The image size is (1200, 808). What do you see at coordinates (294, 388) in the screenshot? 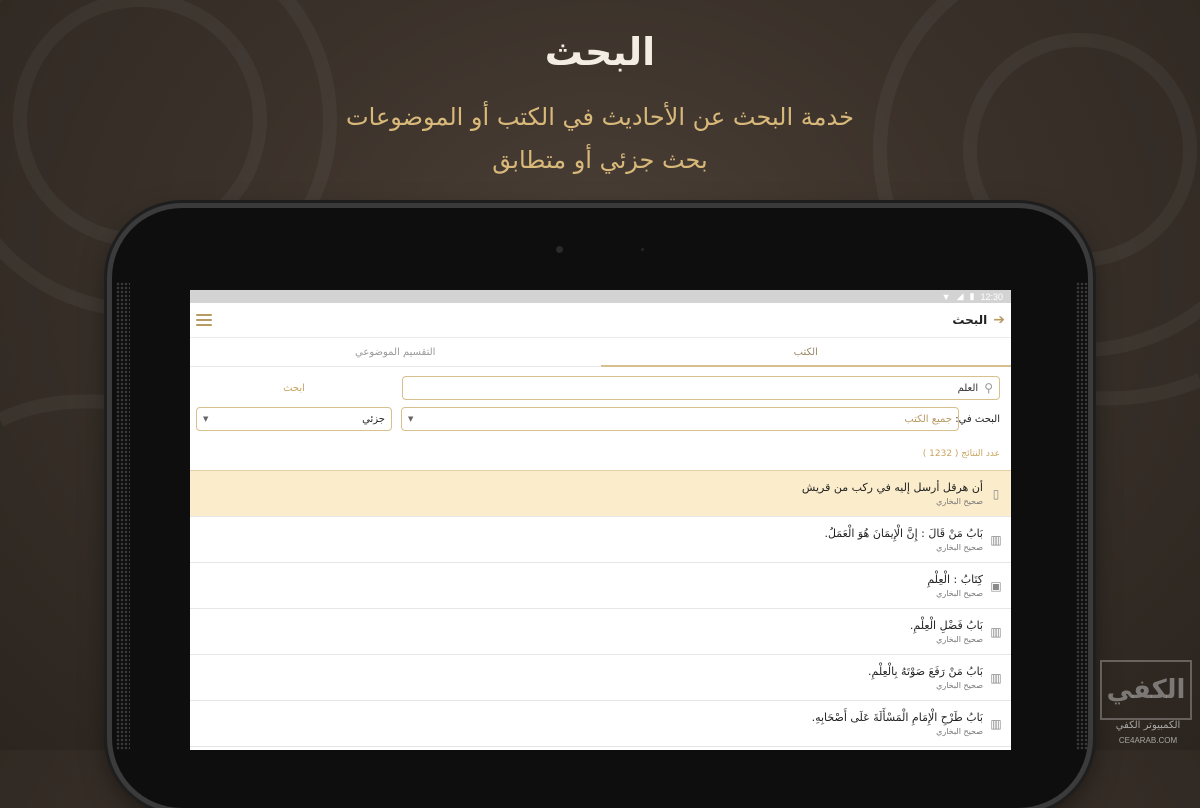
I see `search-button: ابحث` at bounding box center [294, 388].